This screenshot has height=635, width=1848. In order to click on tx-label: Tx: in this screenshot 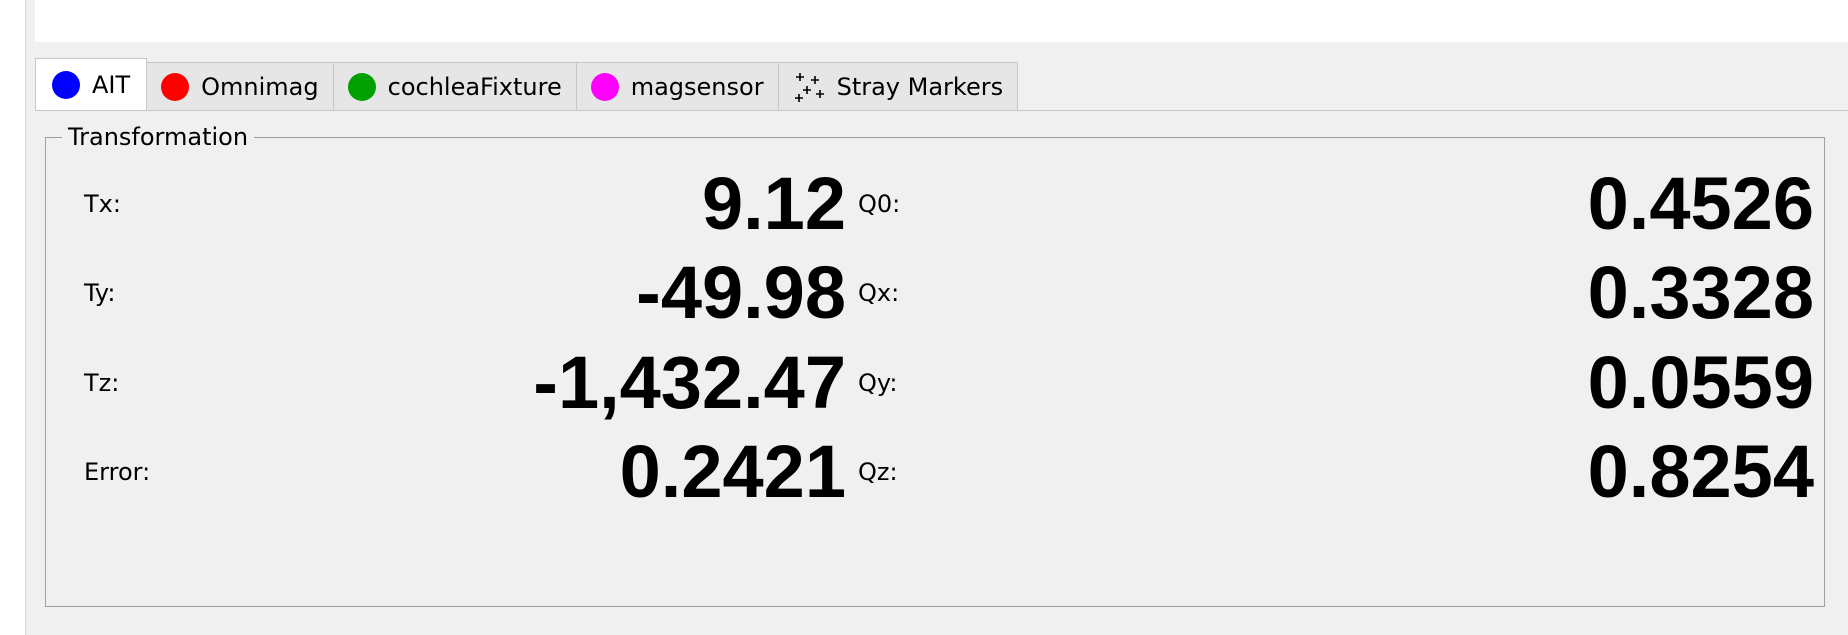, I will do `click(102, 204)`.